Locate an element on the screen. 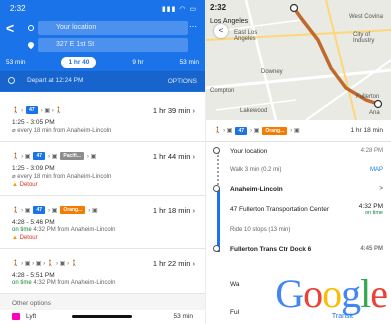 Image resolution: width=391 pixels, height=324 pixels. bus-line is located at coordinates (218, 220).